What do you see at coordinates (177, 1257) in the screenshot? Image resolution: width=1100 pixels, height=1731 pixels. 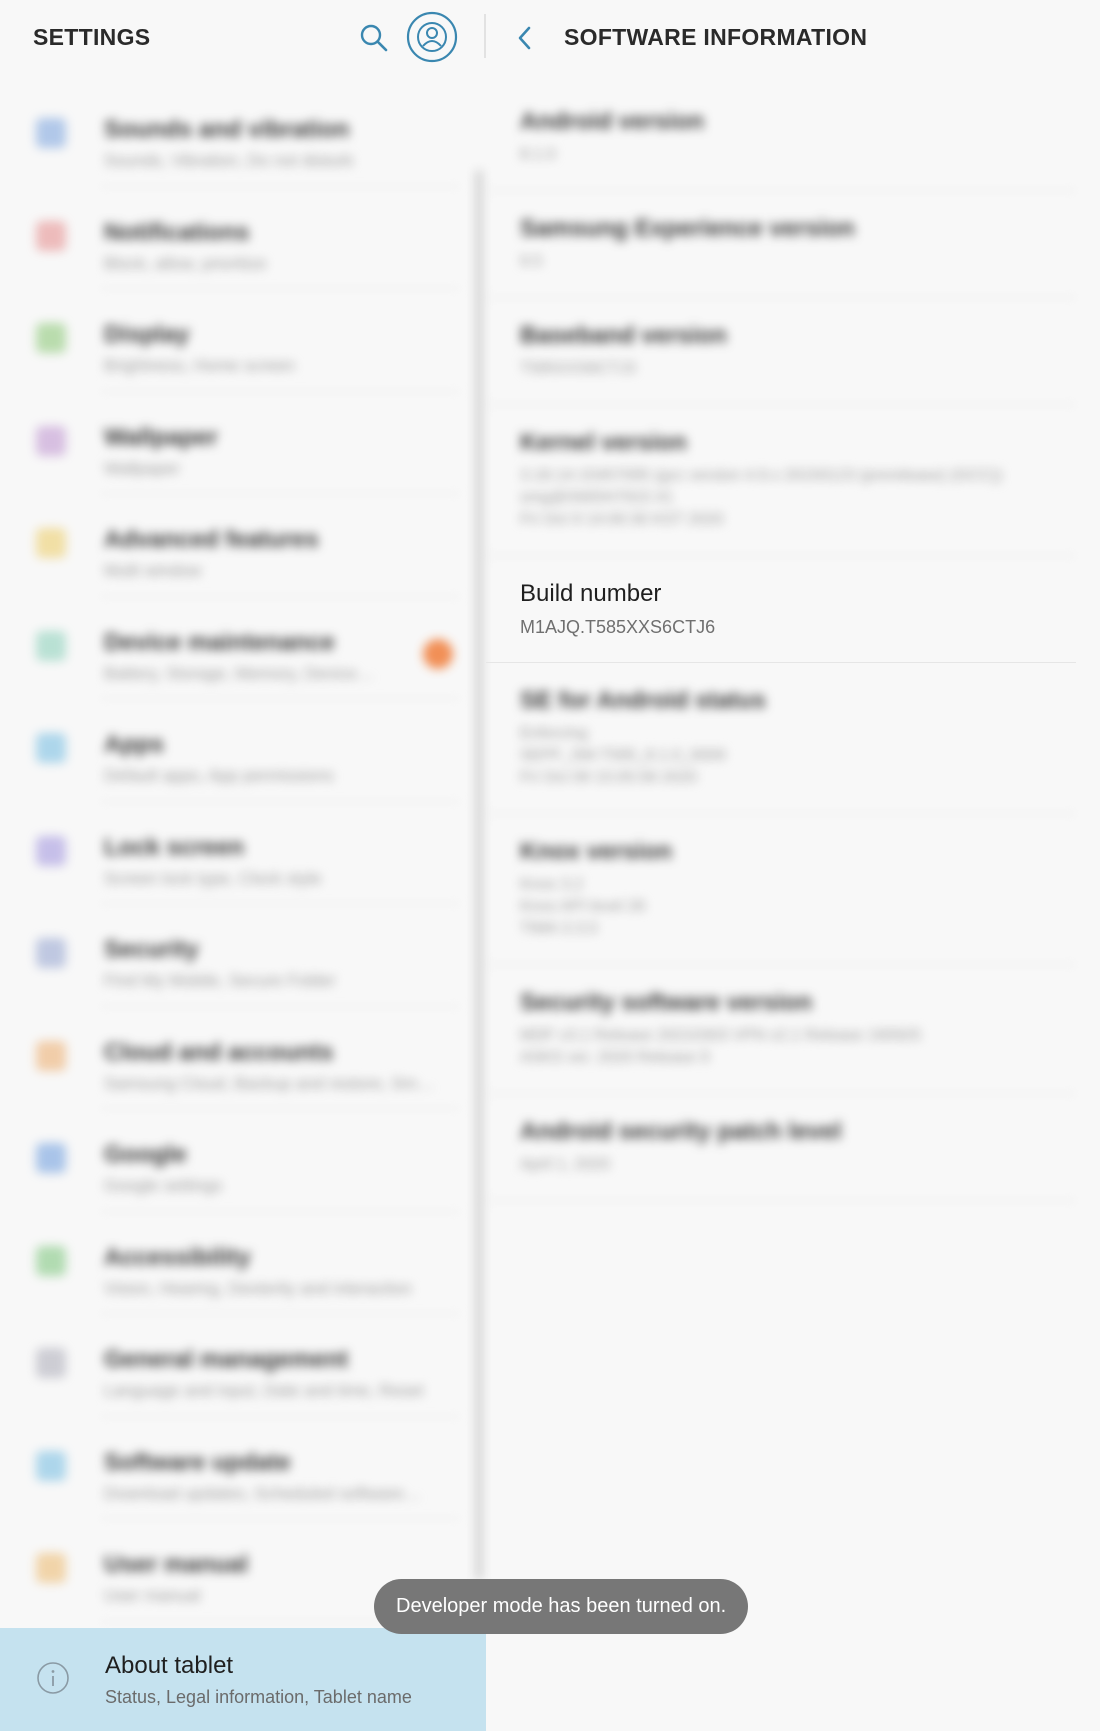 I see `settings-item-label: Accessibility` at bounding box center [177, 1257].